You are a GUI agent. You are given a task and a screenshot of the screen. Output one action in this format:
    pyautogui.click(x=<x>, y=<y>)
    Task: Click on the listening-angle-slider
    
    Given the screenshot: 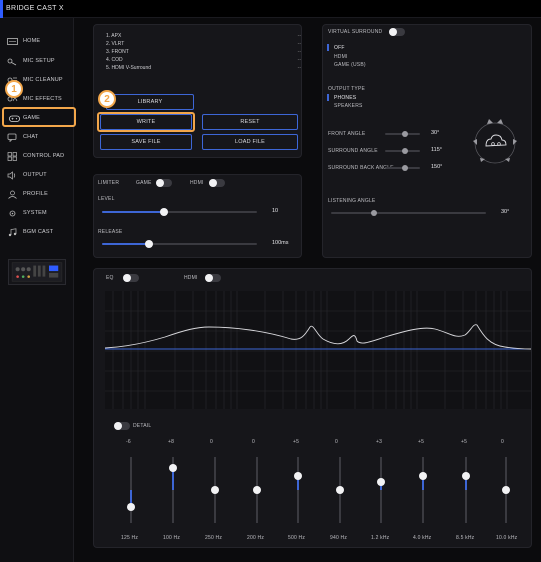 What is the action you would take?
    pyautogui.click(x=408, y=213)
    